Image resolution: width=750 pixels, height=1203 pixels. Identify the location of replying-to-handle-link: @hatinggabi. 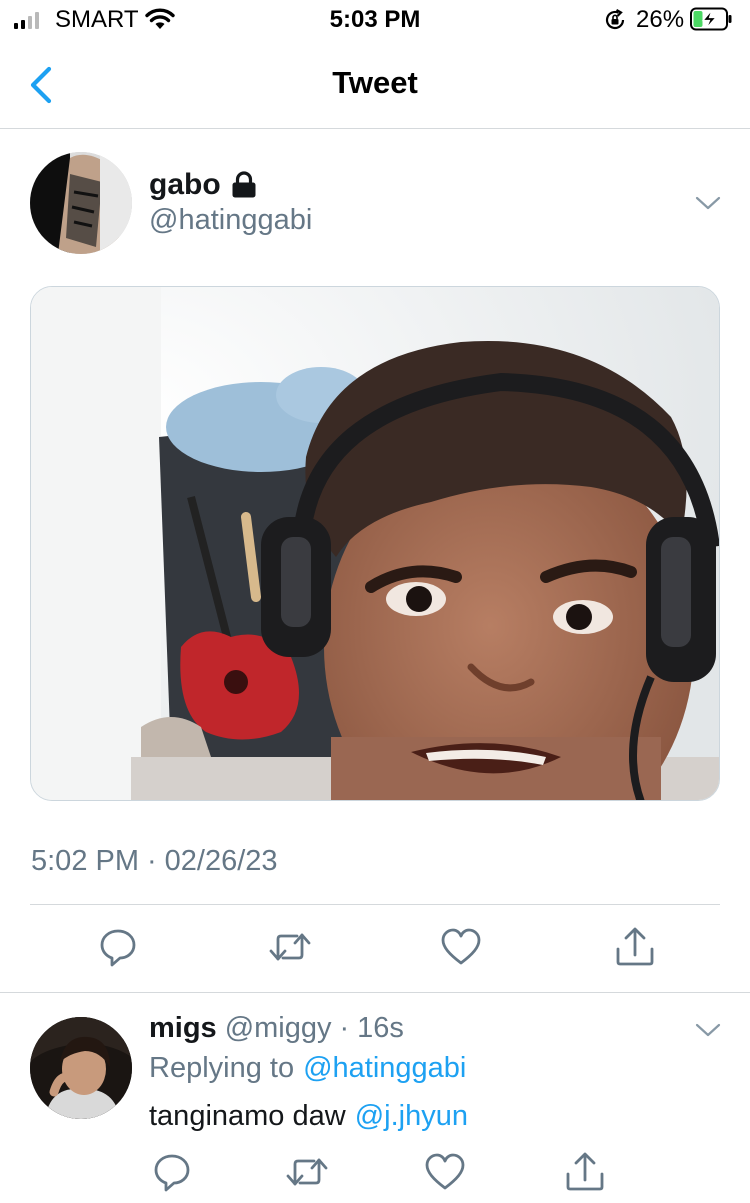
(384, 1068).